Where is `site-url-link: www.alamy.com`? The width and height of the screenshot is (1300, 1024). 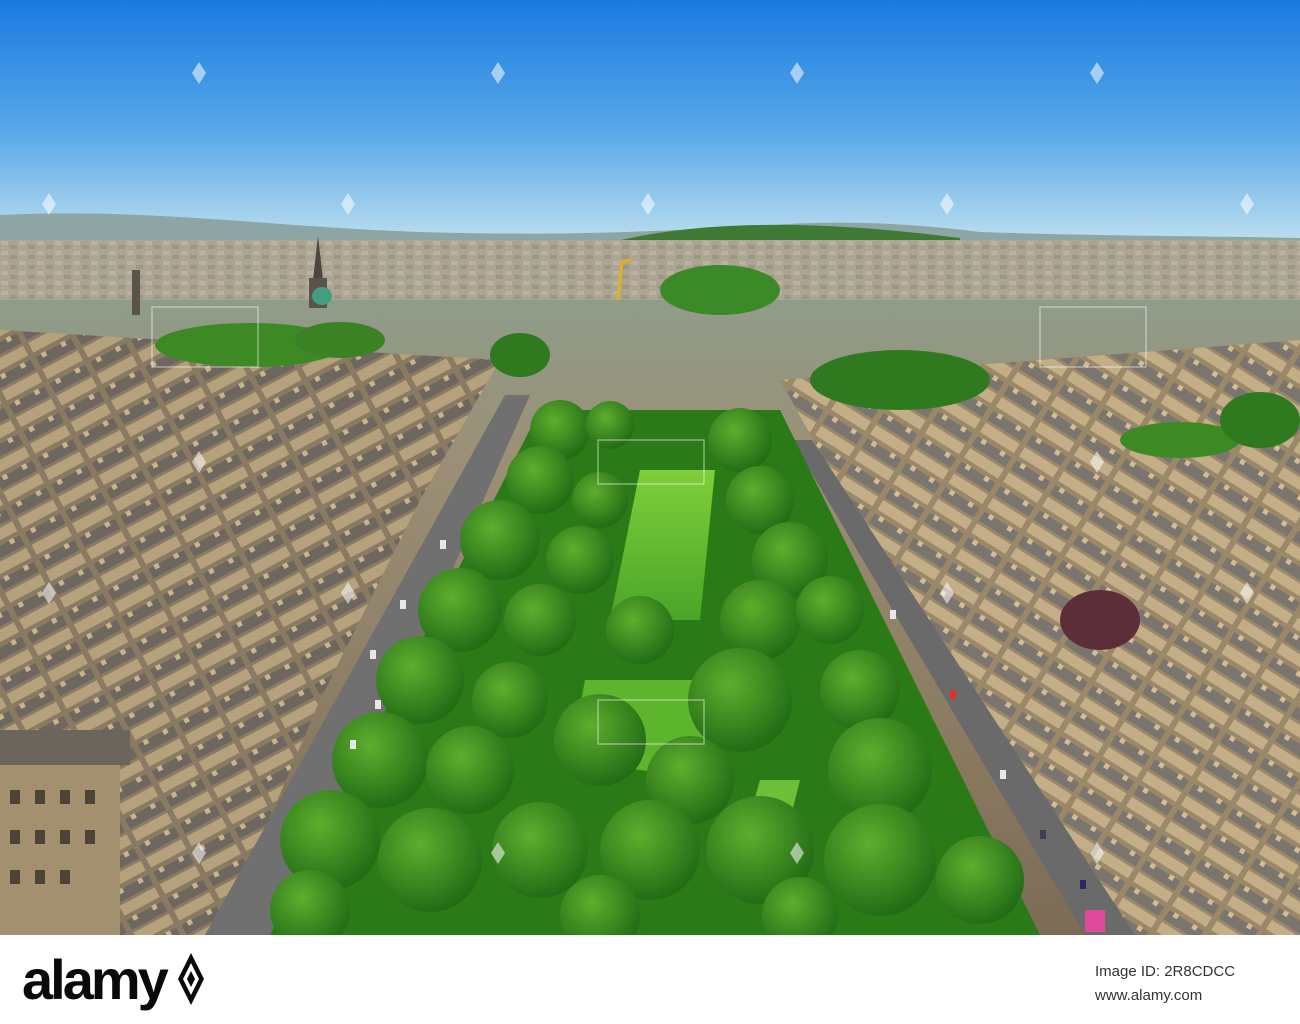
site-url-link: www.alamy.com is located at coordinates (1148, 995).